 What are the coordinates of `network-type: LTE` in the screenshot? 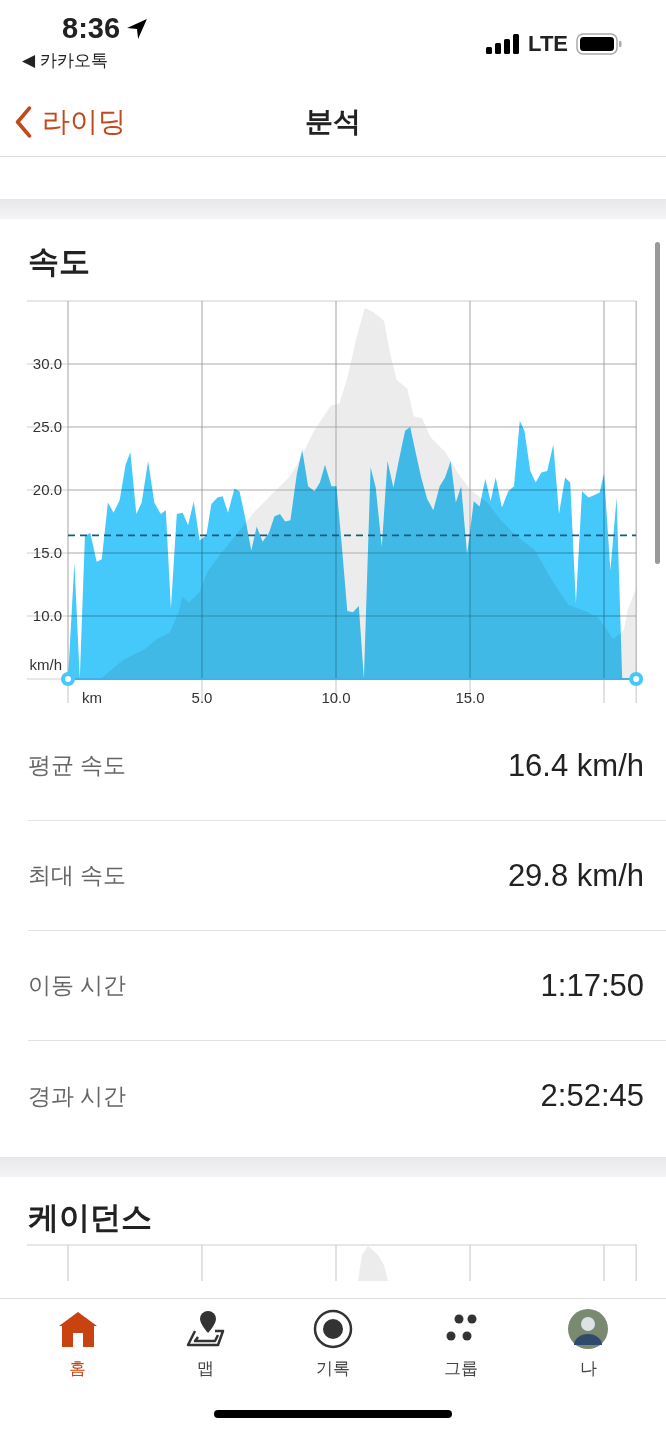 It's located at (548, 44).